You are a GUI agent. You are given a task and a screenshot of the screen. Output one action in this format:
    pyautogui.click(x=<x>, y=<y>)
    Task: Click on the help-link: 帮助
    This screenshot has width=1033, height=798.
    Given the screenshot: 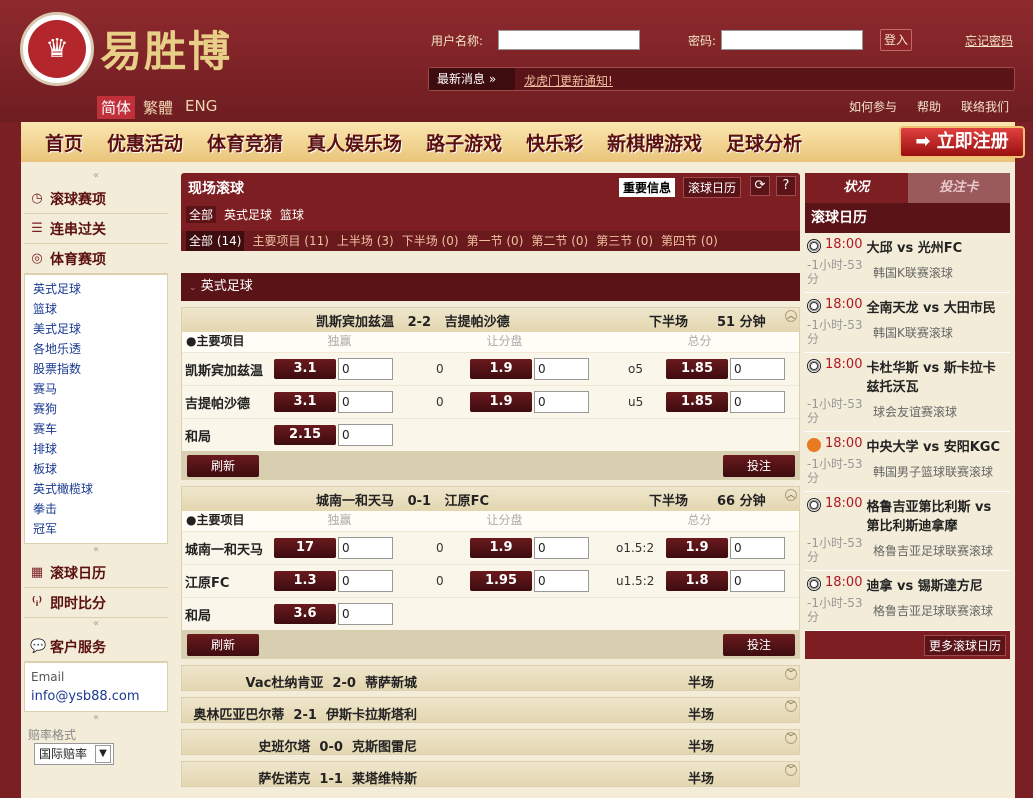 What is the action you would take?
    pyautogui.click(x=929, y=106)
    